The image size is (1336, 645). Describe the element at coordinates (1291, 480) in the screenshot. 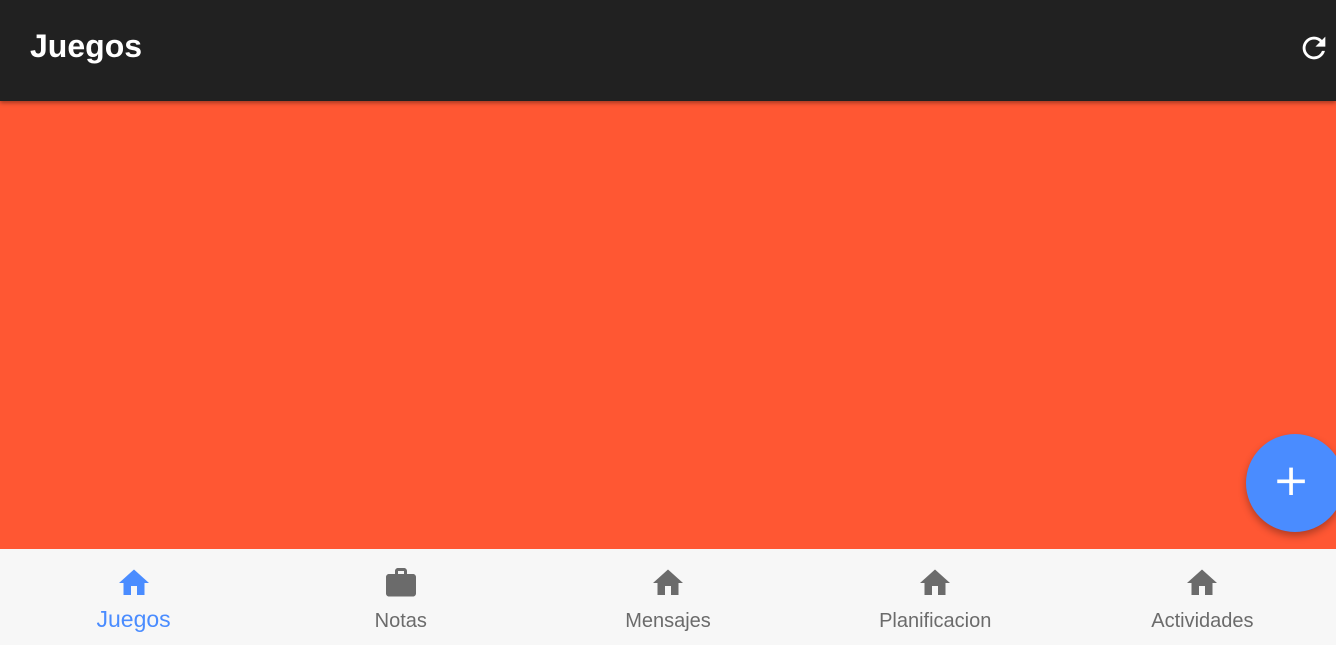

I see `add-icon: +` at that location.